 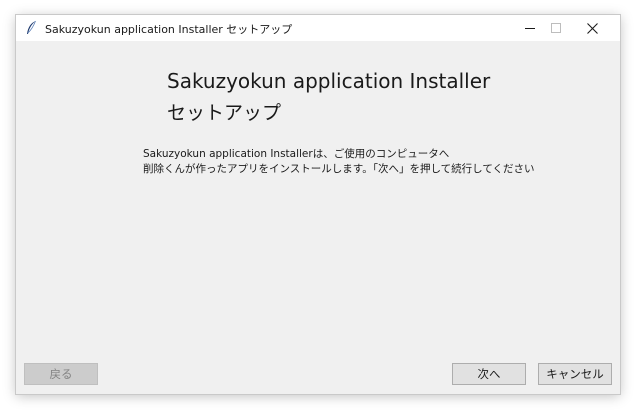 I want to click on close-icon, so click(x=592, y=28).